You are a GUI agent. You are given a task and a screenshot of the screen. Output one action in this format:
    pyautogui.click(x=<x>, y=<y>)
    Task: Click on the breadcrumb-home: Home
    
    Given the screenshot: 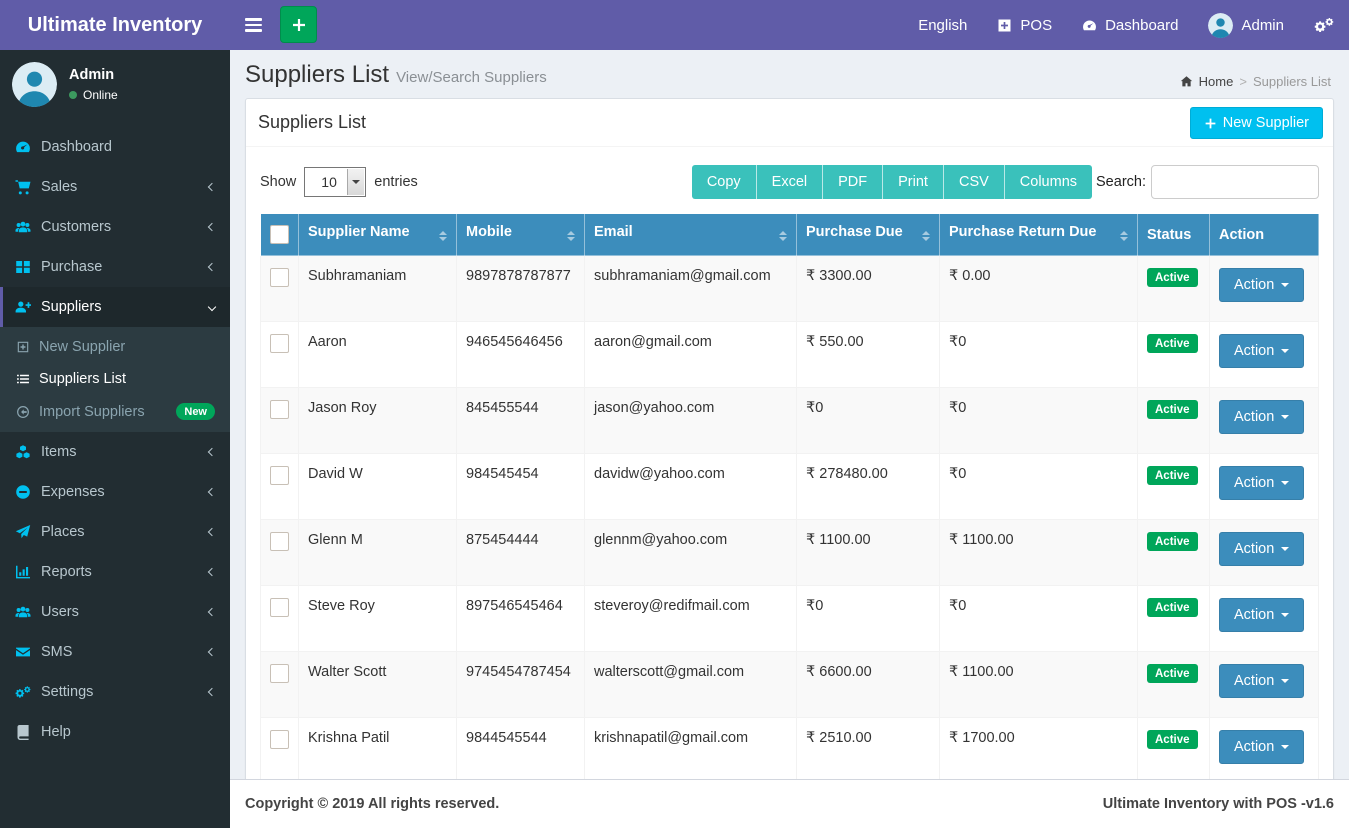 What is the action you would take?
    pyautogui.click(x=1216, y=81)
    